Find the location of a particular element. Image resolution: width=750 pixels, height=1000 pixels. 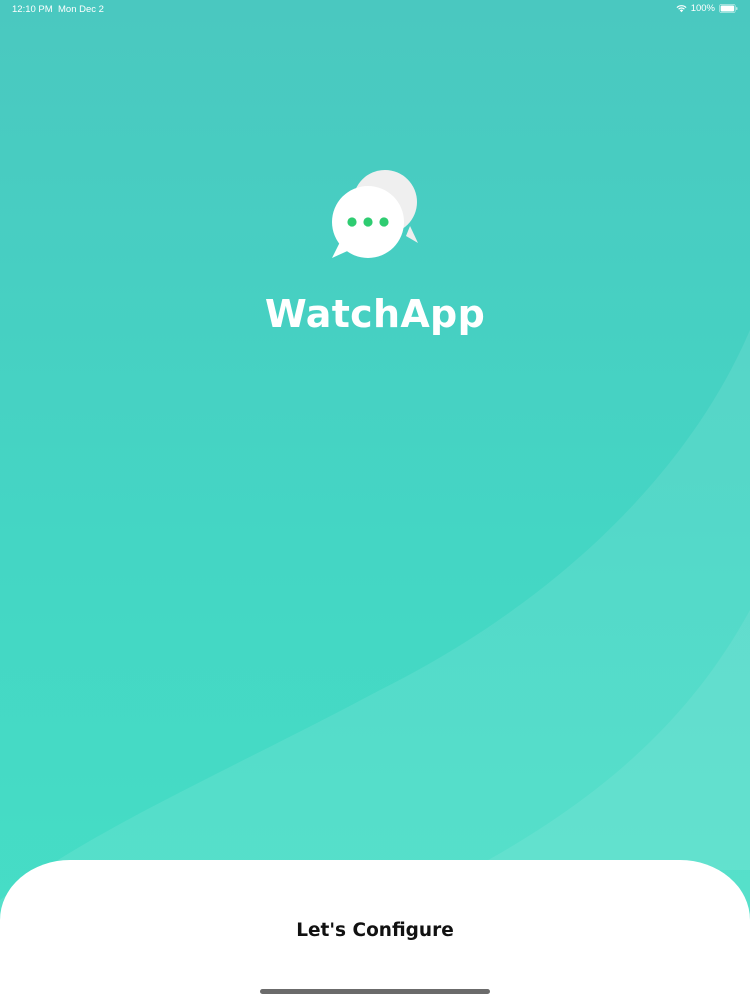

home-indicator is located at coordinates (375, 991).